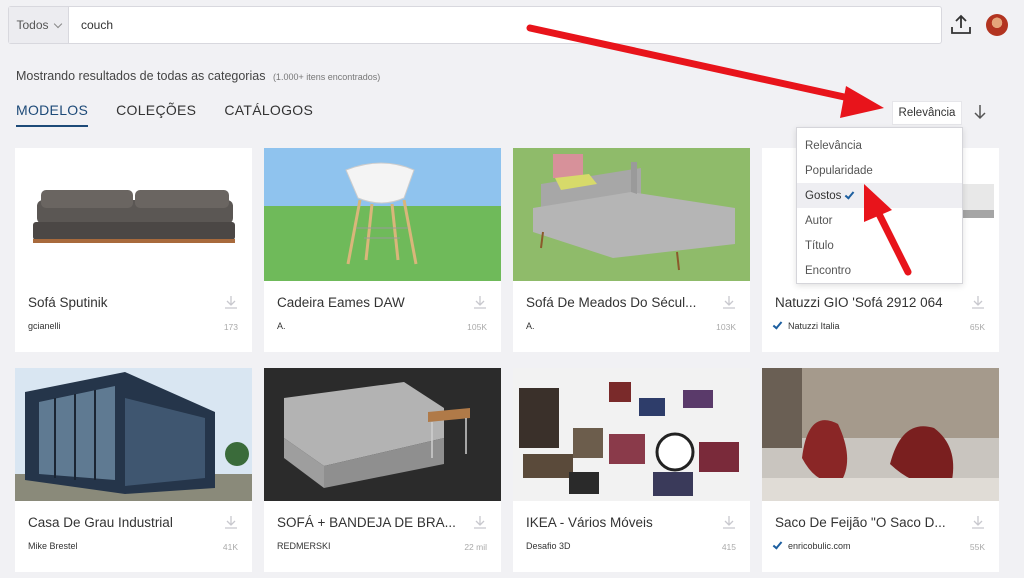  What do you see at coordinates (372, 302) in the screenshot?
I see `model-title: Cadeira Eames DAW` at bounding box center [372, 302].